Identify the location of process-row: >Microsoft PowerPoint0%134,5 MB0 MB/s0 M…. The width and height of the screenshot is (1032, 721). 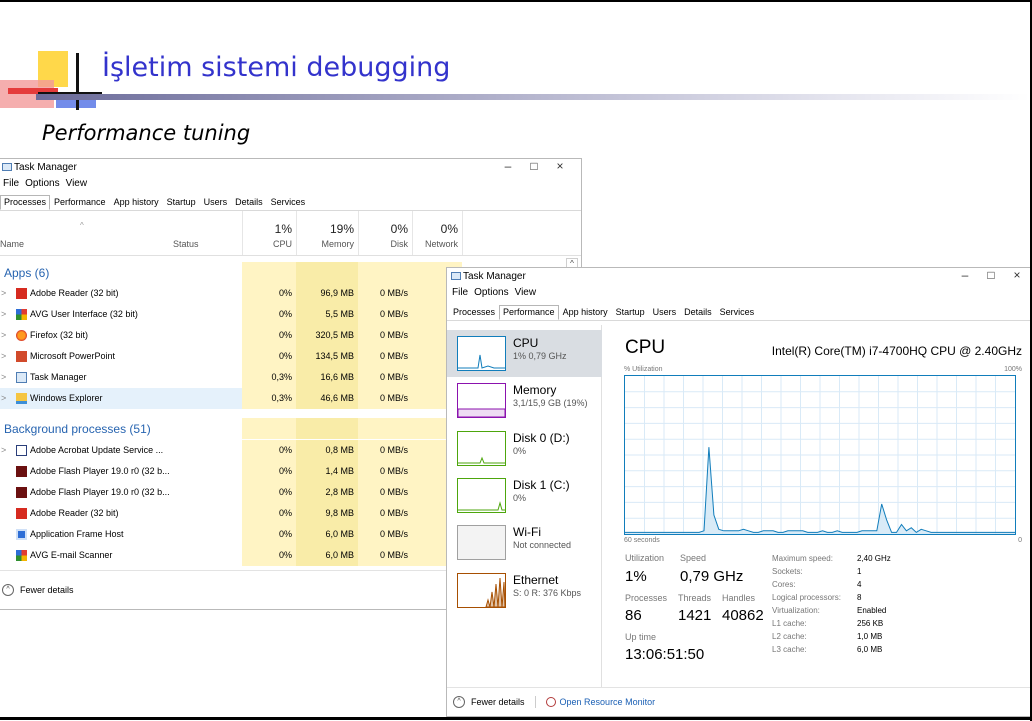
(235, 356).